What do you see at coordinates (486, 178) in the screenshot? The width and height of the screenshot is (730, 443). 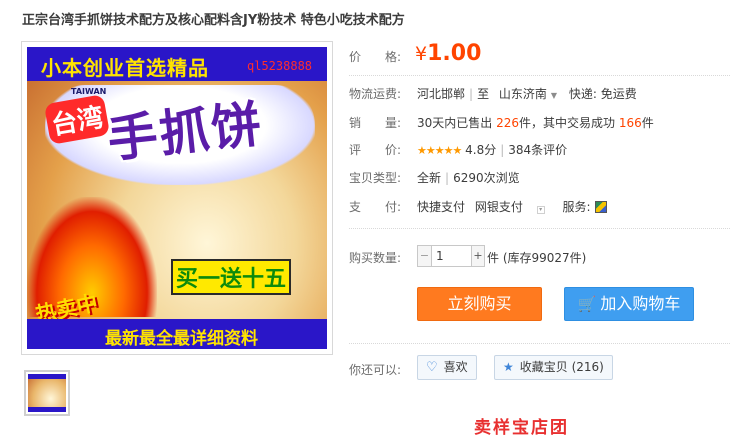 I see `view-count: 6290次浏览` at bounding box center [486, 178].